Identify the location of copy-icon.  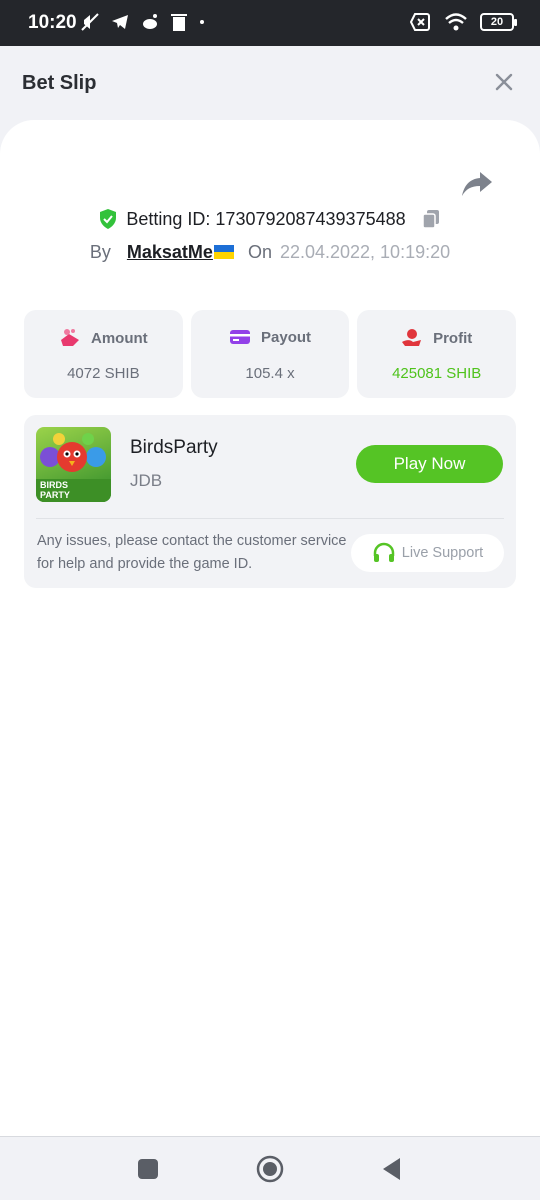
(431, 219).